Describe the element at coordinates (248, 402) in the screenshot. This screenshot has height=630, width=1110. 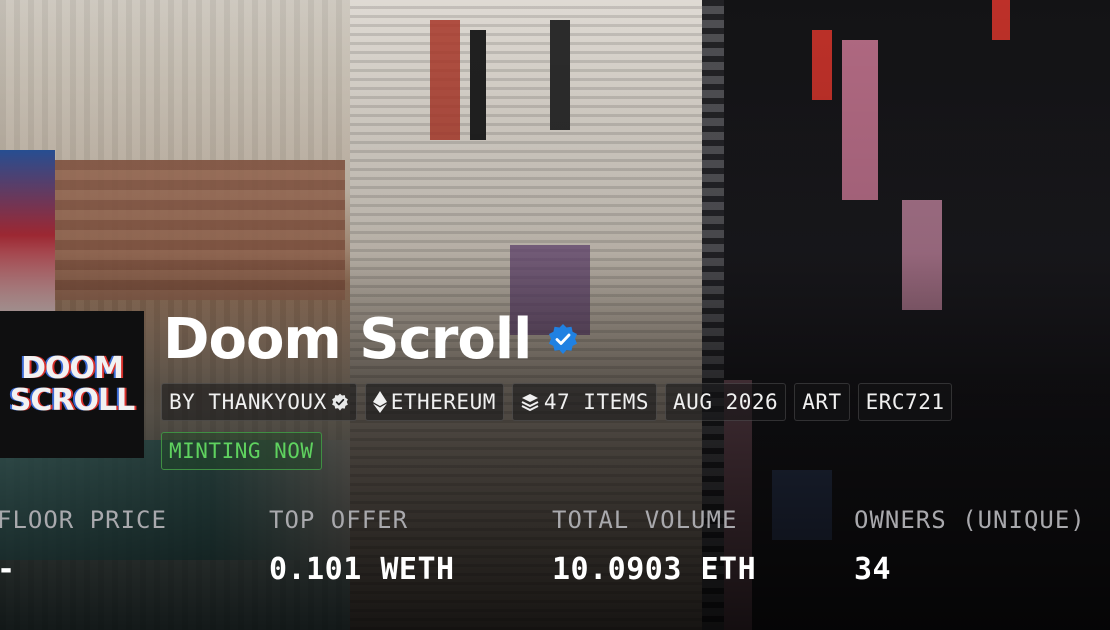
I see `creator-name: BY THANKYOUX` at that location.